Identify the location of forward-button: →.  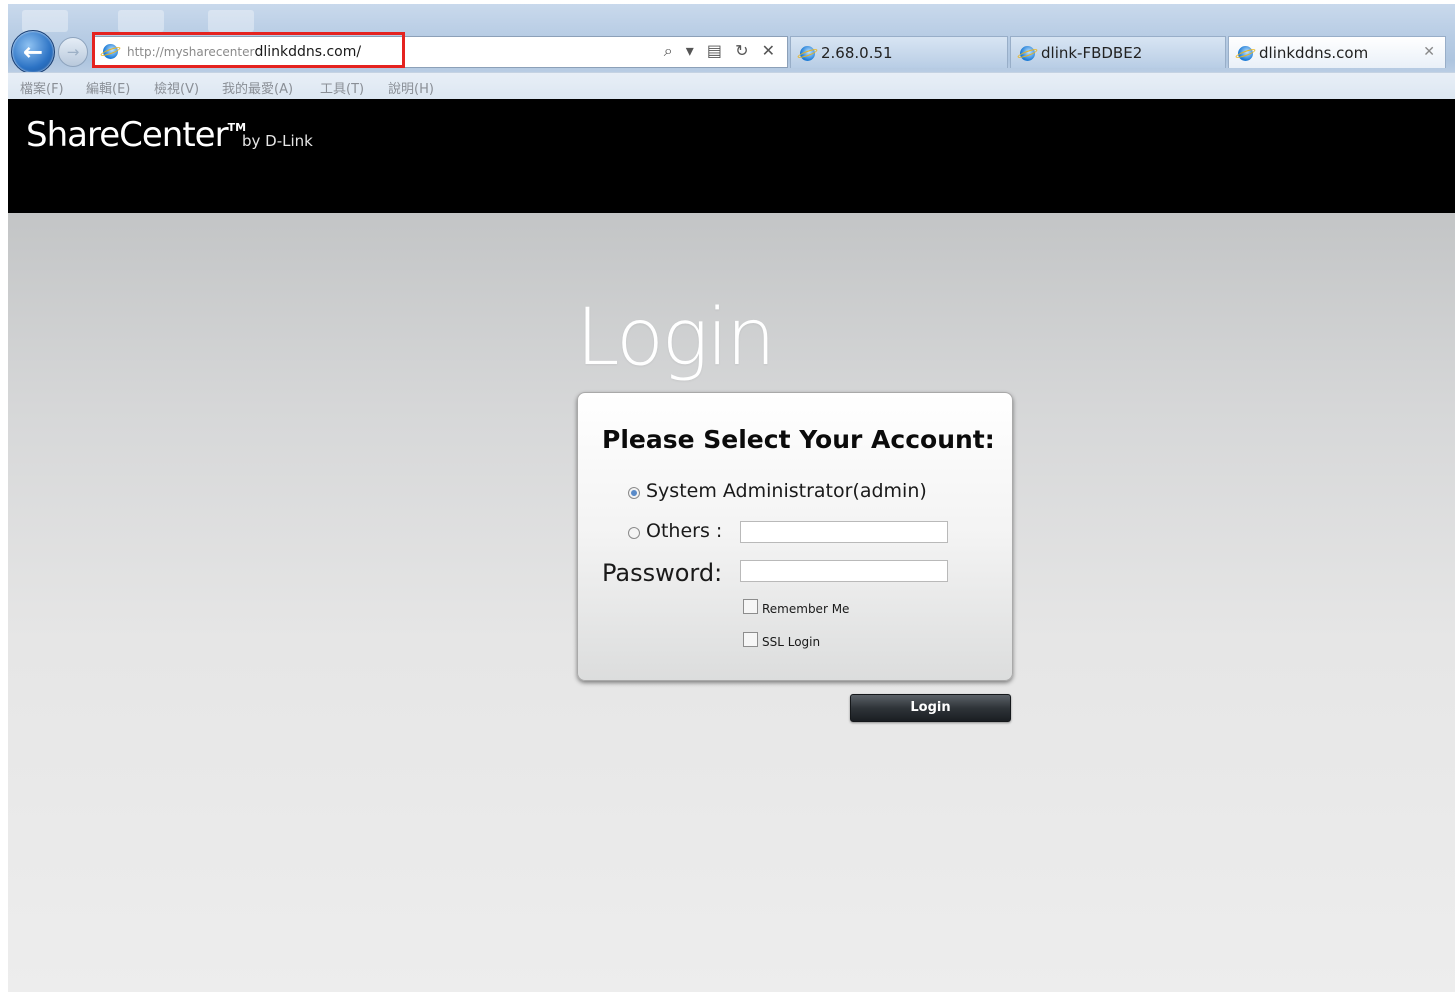
(73, 52).